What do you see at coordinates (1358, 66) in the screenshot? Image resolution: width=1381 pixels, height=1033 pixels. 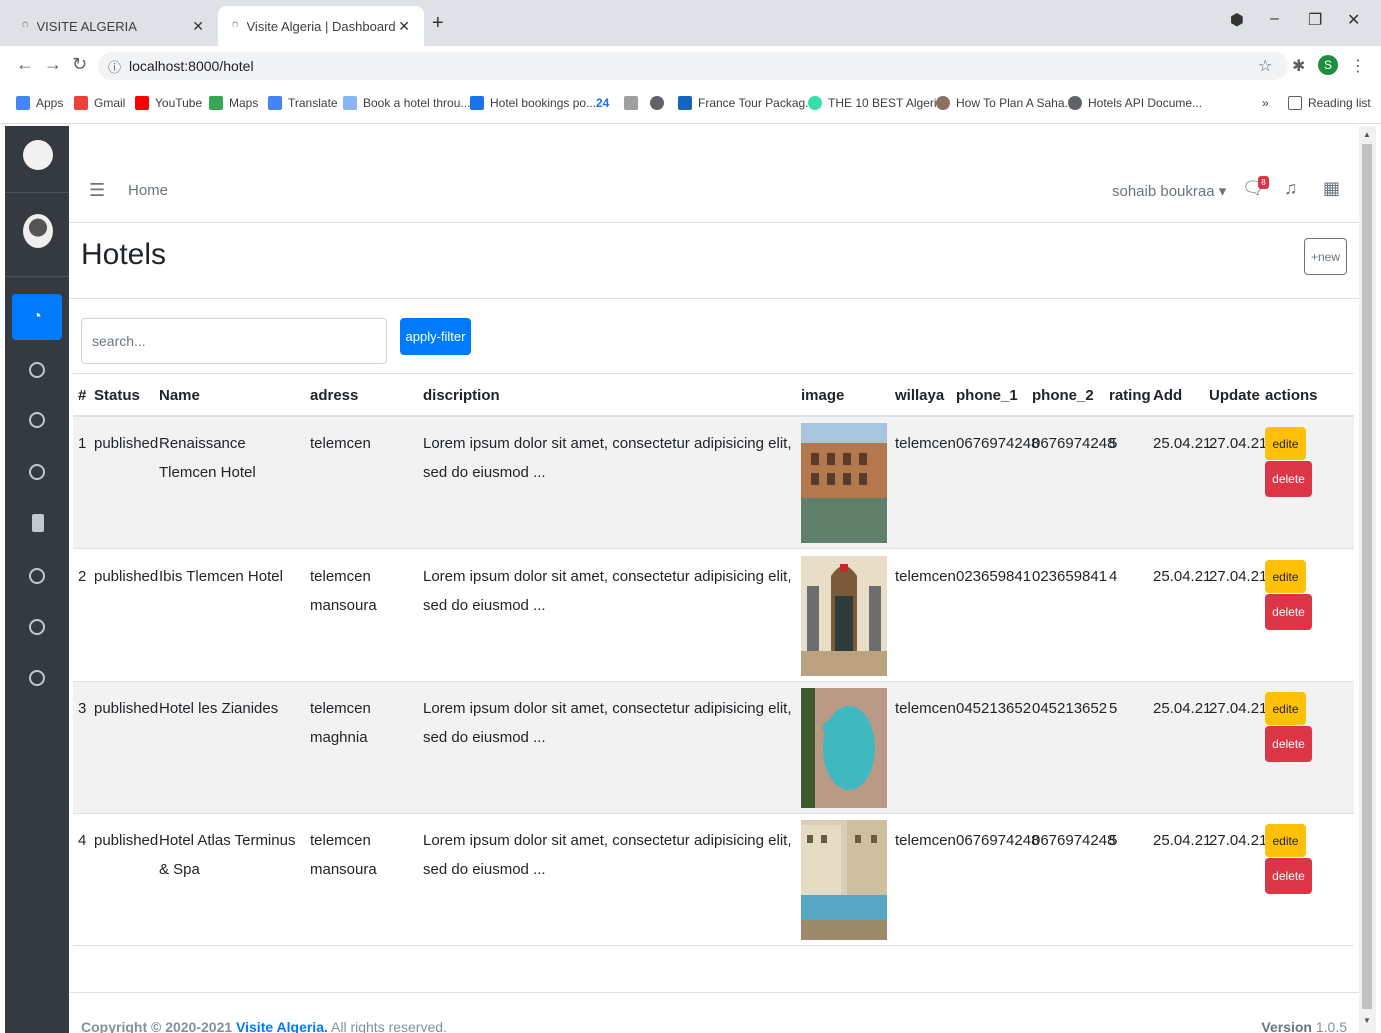 I see `menu-dots-icon: ⋮` at bounding box center [1358, 66].